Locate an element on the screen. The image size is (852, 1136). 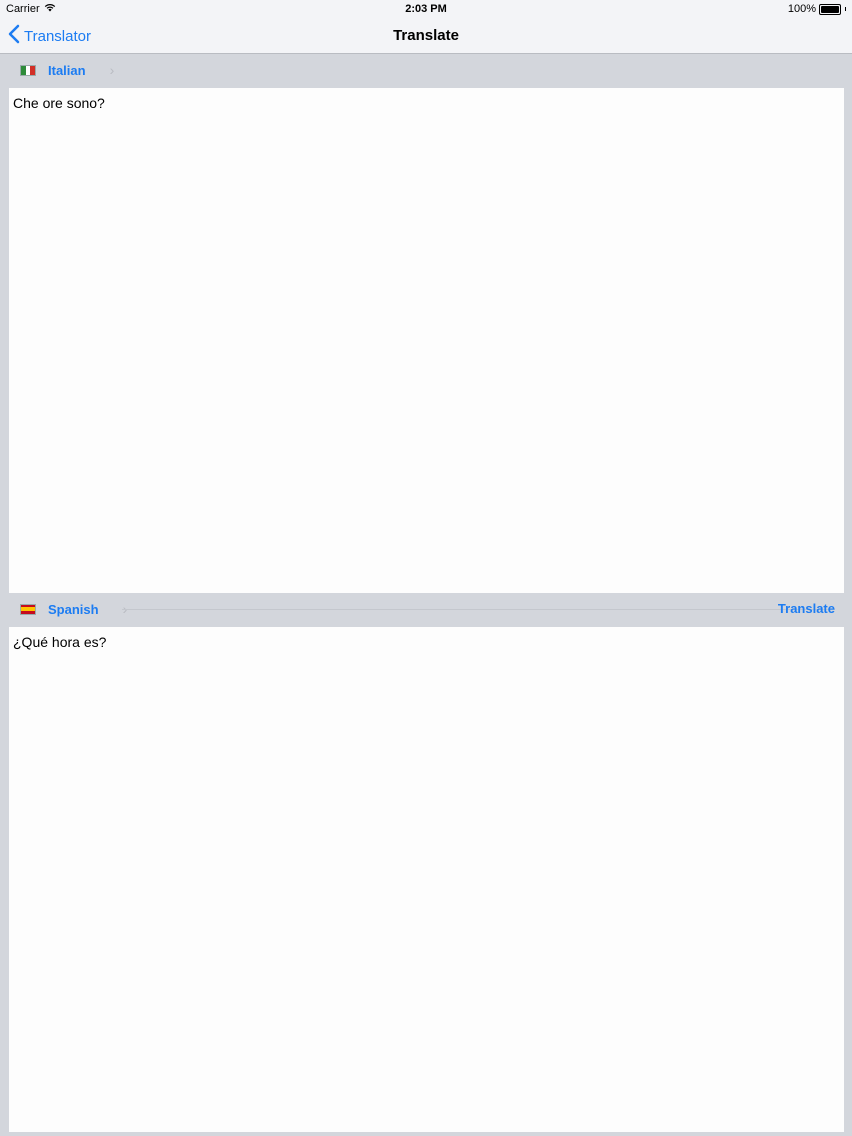
battery-percent: 100% is located at coordinates (801, 9).